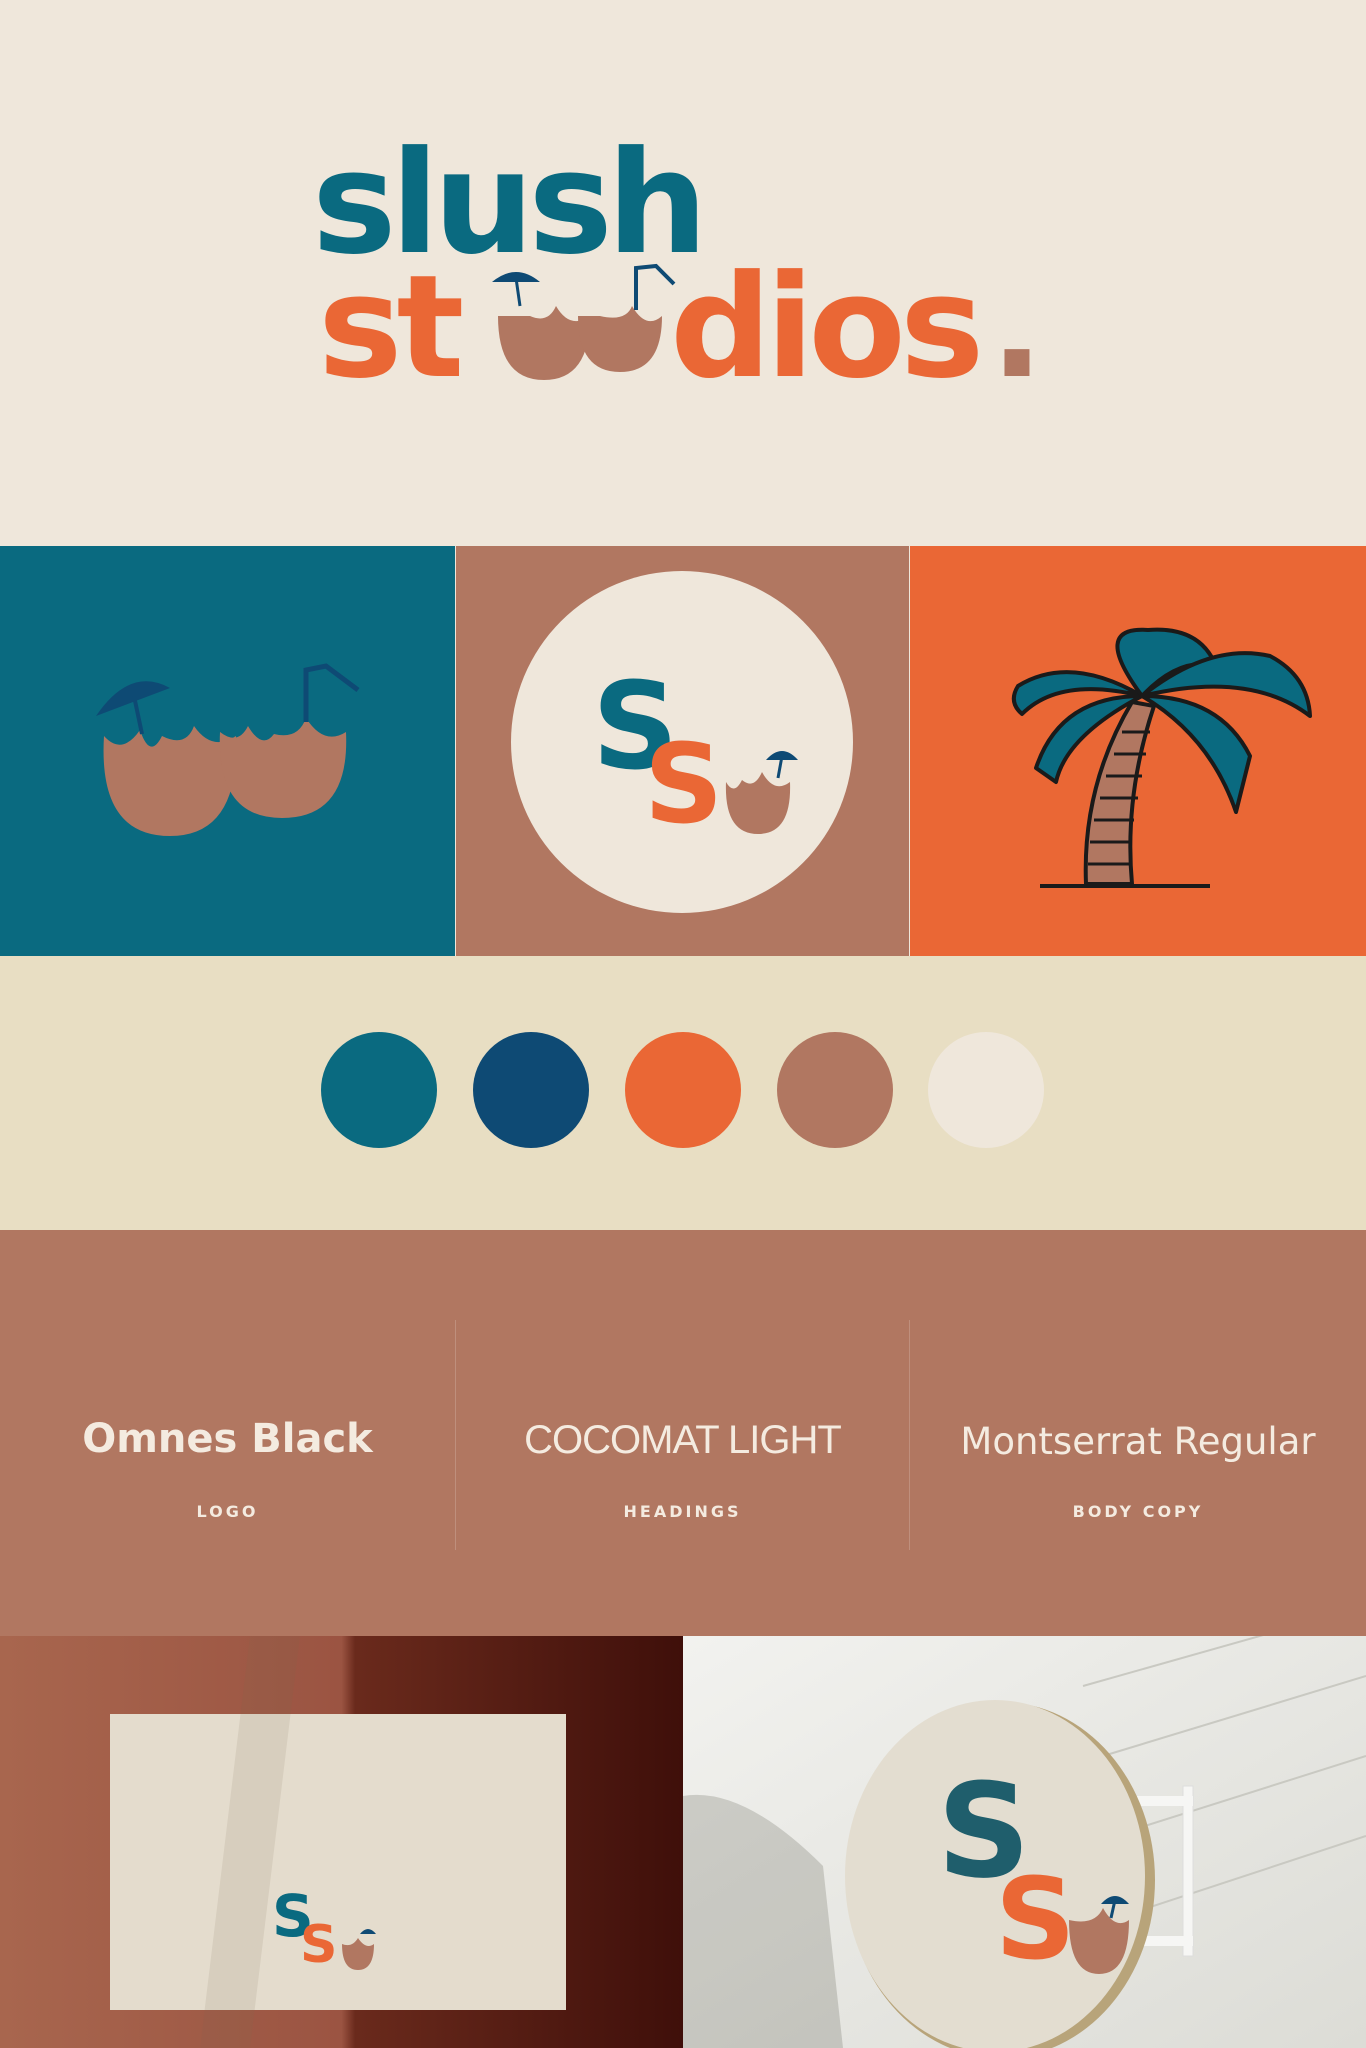  What do you see at coordinates (682, 1511) in the screenshot?
I see `font-role-headings: HEADINGS` at bounding box center [682, 1511].